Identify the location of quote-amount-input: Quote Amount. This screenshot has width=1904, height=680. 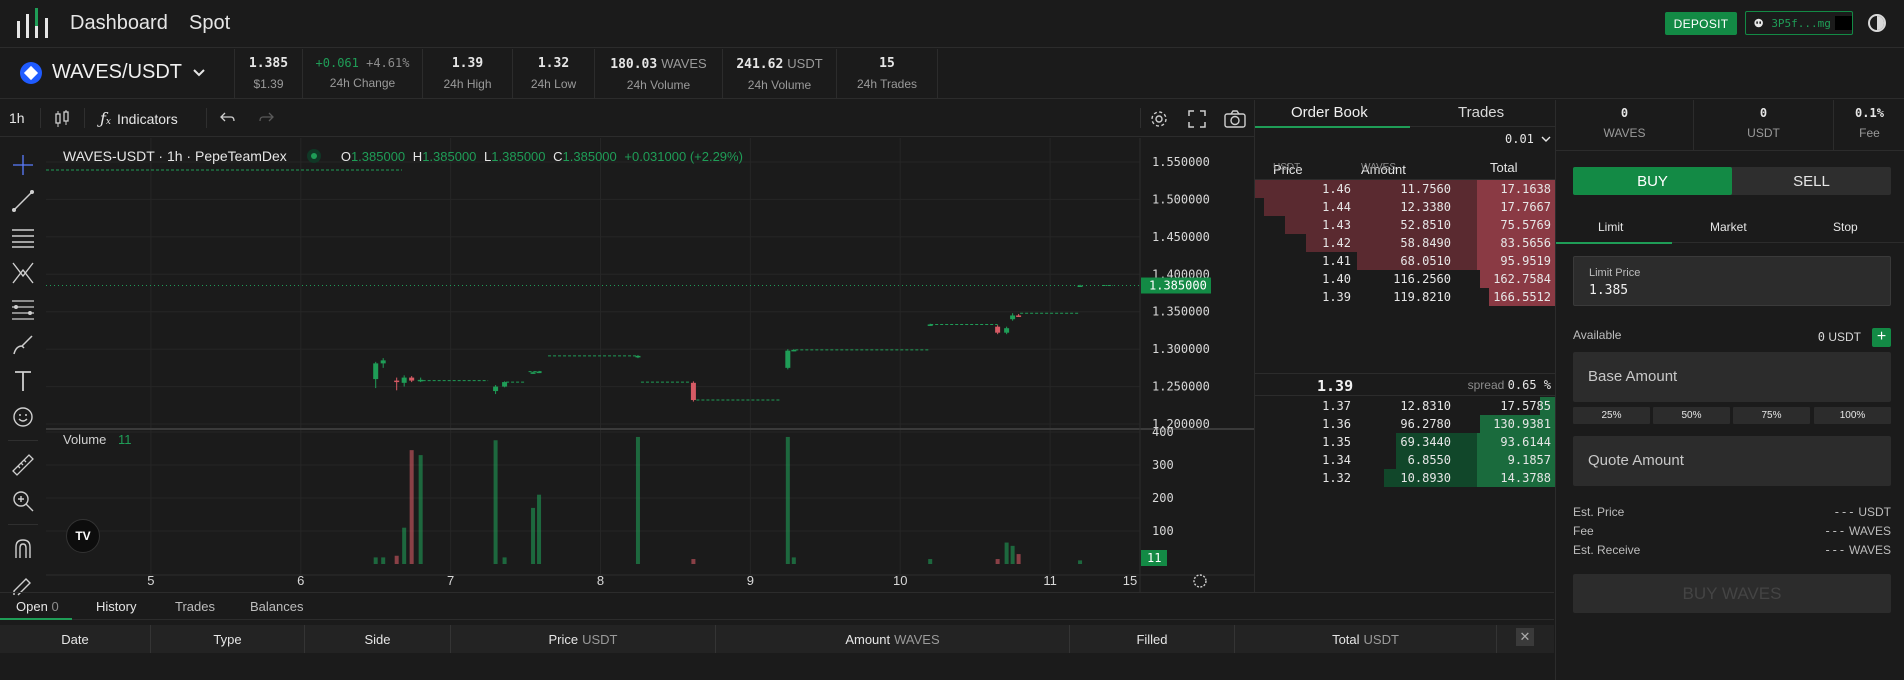
(1732, 461).